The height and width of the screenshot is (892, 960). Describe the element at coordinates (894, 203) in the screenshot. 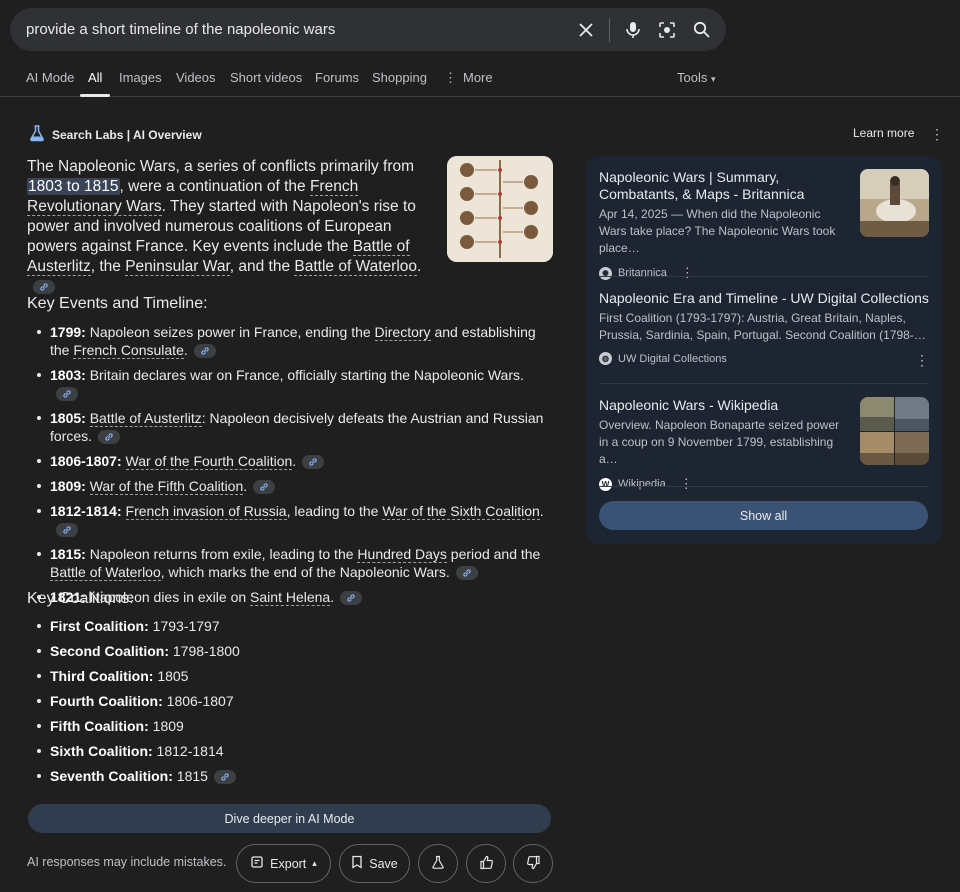

I see `britannica-thumbnail` at that location.